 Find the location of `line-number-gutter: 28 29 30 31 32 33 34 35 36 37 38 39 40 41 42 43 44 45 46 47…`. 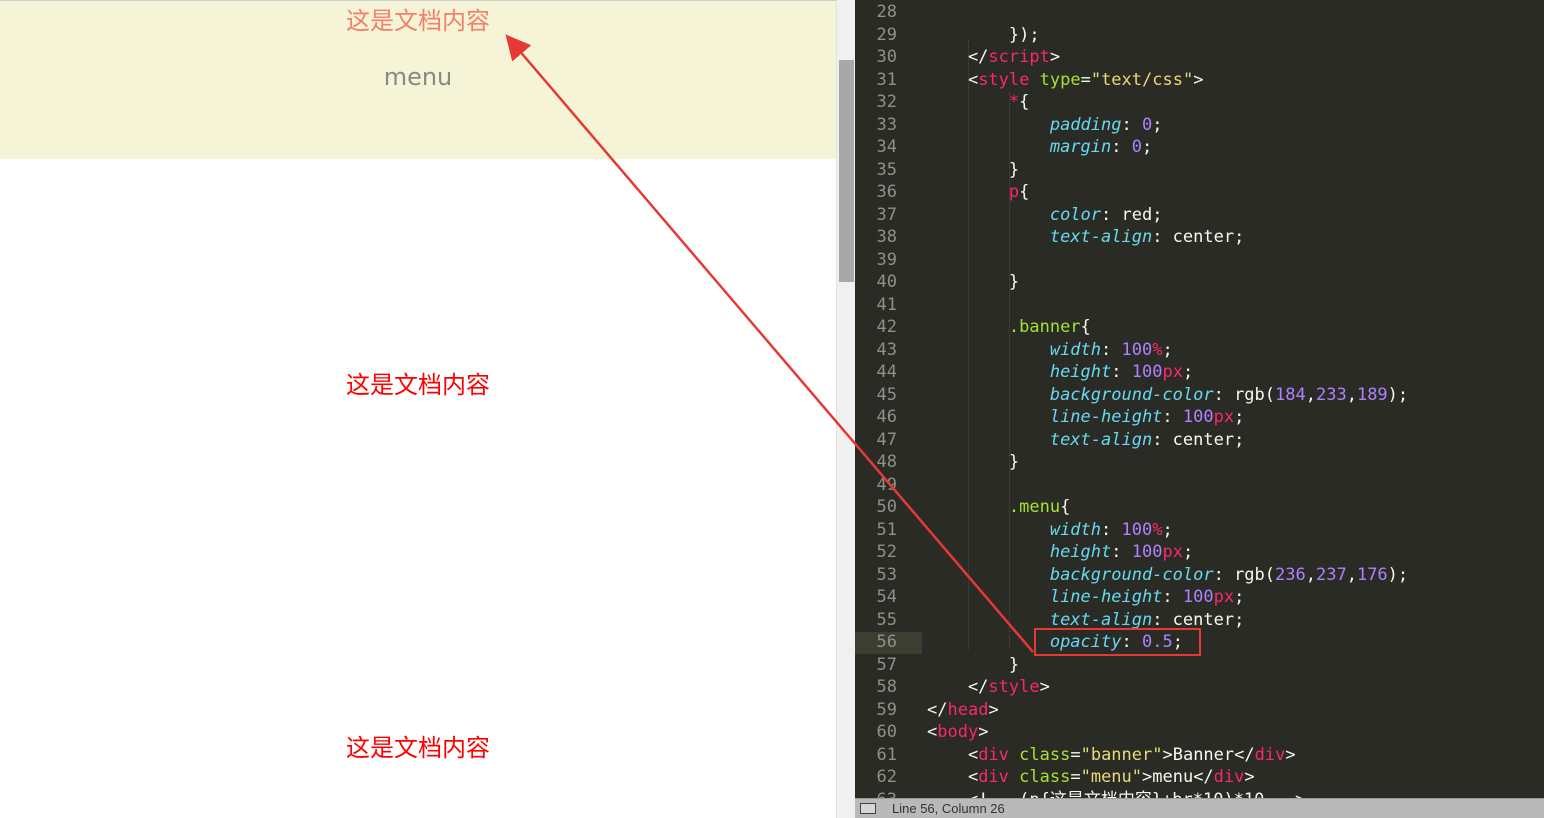

line-number-gutter: 28 29 30 31 32 33 34 35 36 37 38 39 40 41 42 43 44 45 46 47… is located at coordinates (888, 405).